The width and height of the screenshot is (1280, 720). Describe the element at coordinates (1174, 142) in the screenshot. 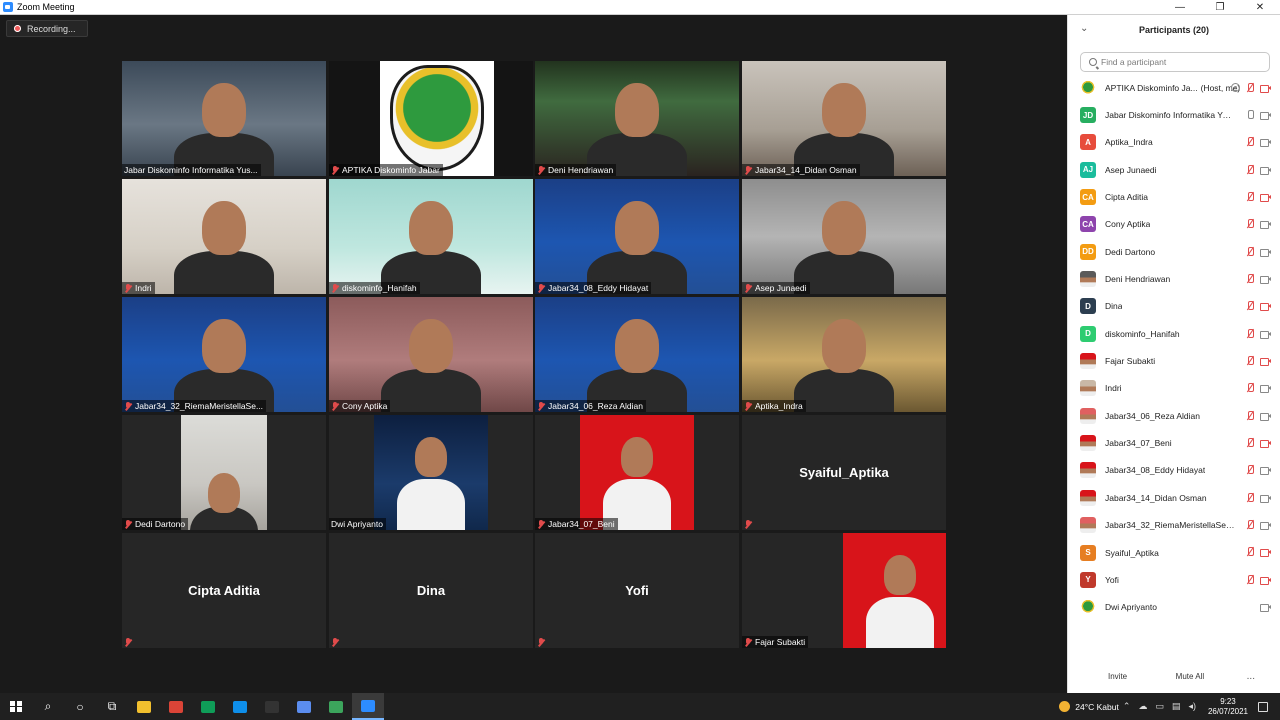

I see `participant-row: A Aptika_Indra` at that location.